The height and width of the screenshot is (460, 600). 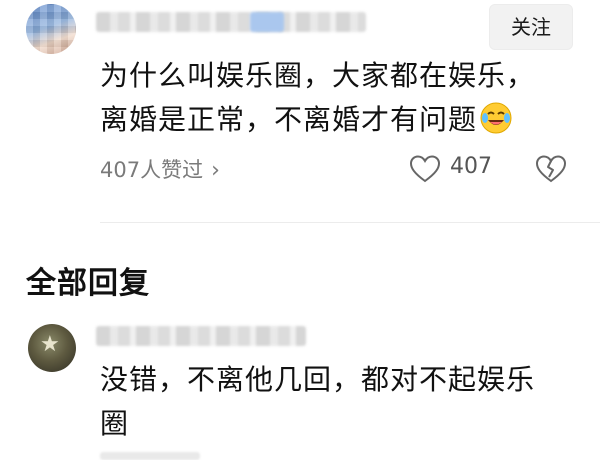 I want to click on chevron-right-icon: ›, so click(x=215, y=170).